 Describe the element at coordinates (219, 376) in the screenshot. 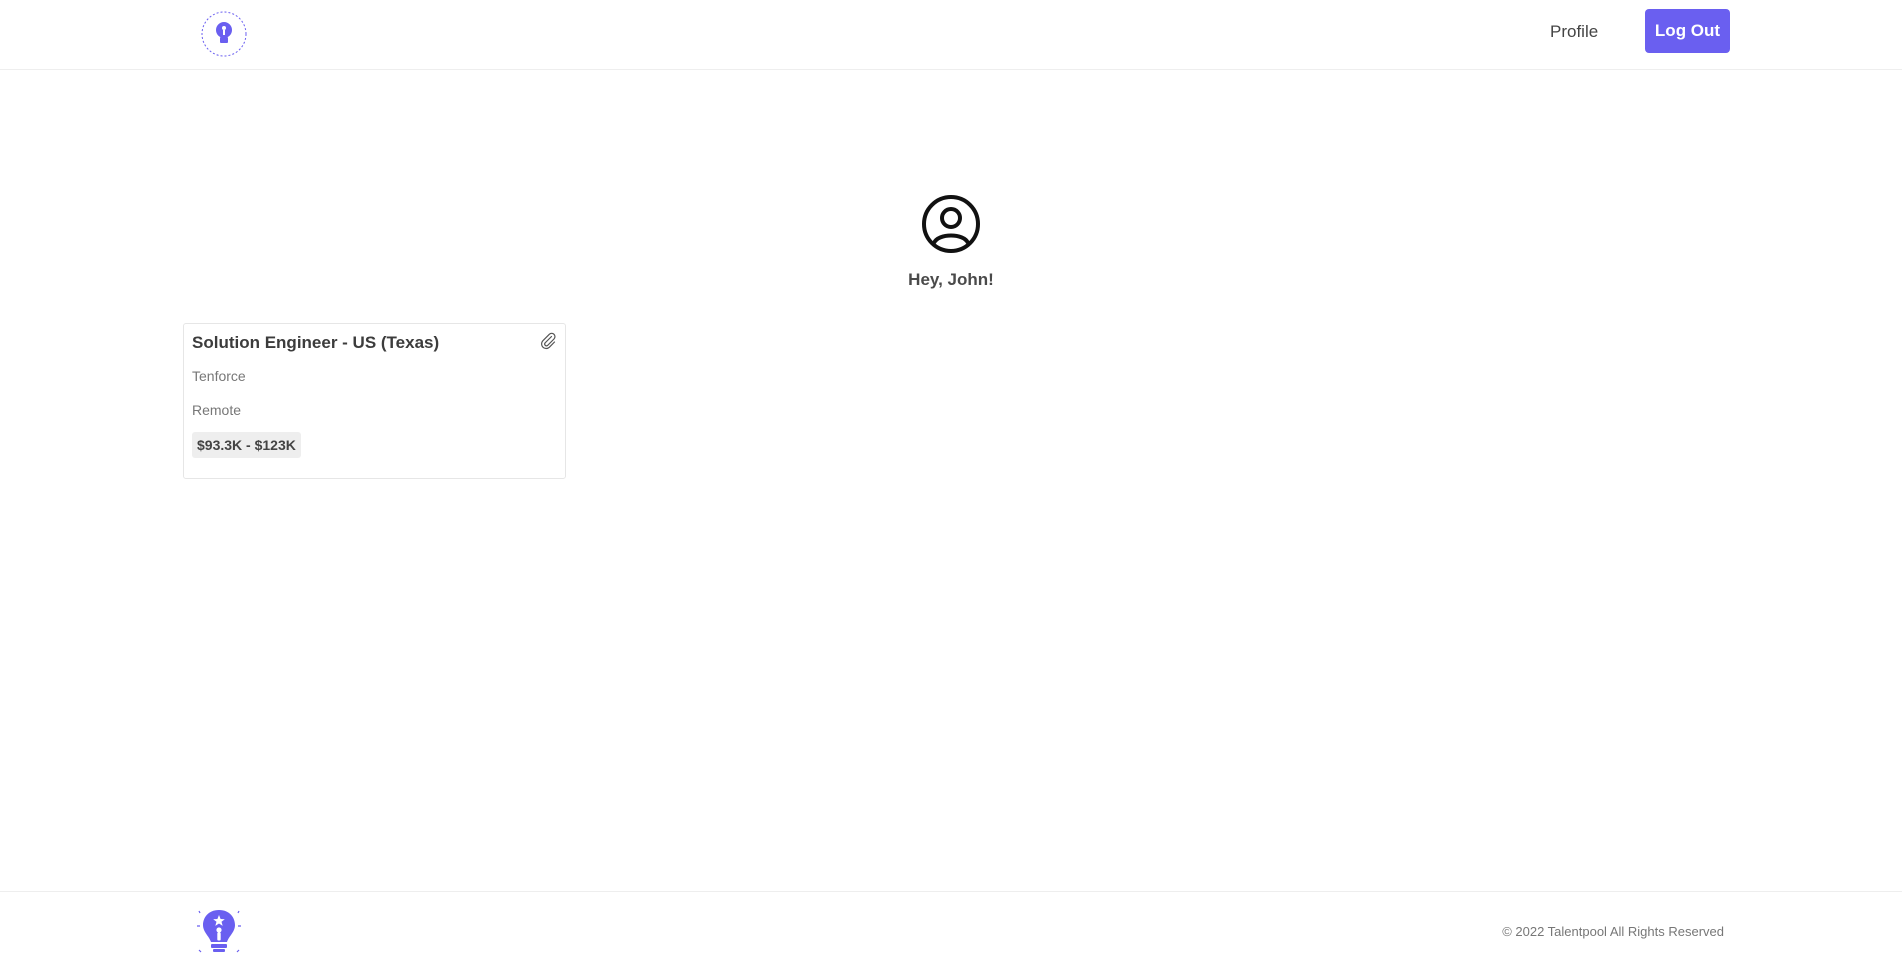

I see `job-company: Tenforce` at that location.